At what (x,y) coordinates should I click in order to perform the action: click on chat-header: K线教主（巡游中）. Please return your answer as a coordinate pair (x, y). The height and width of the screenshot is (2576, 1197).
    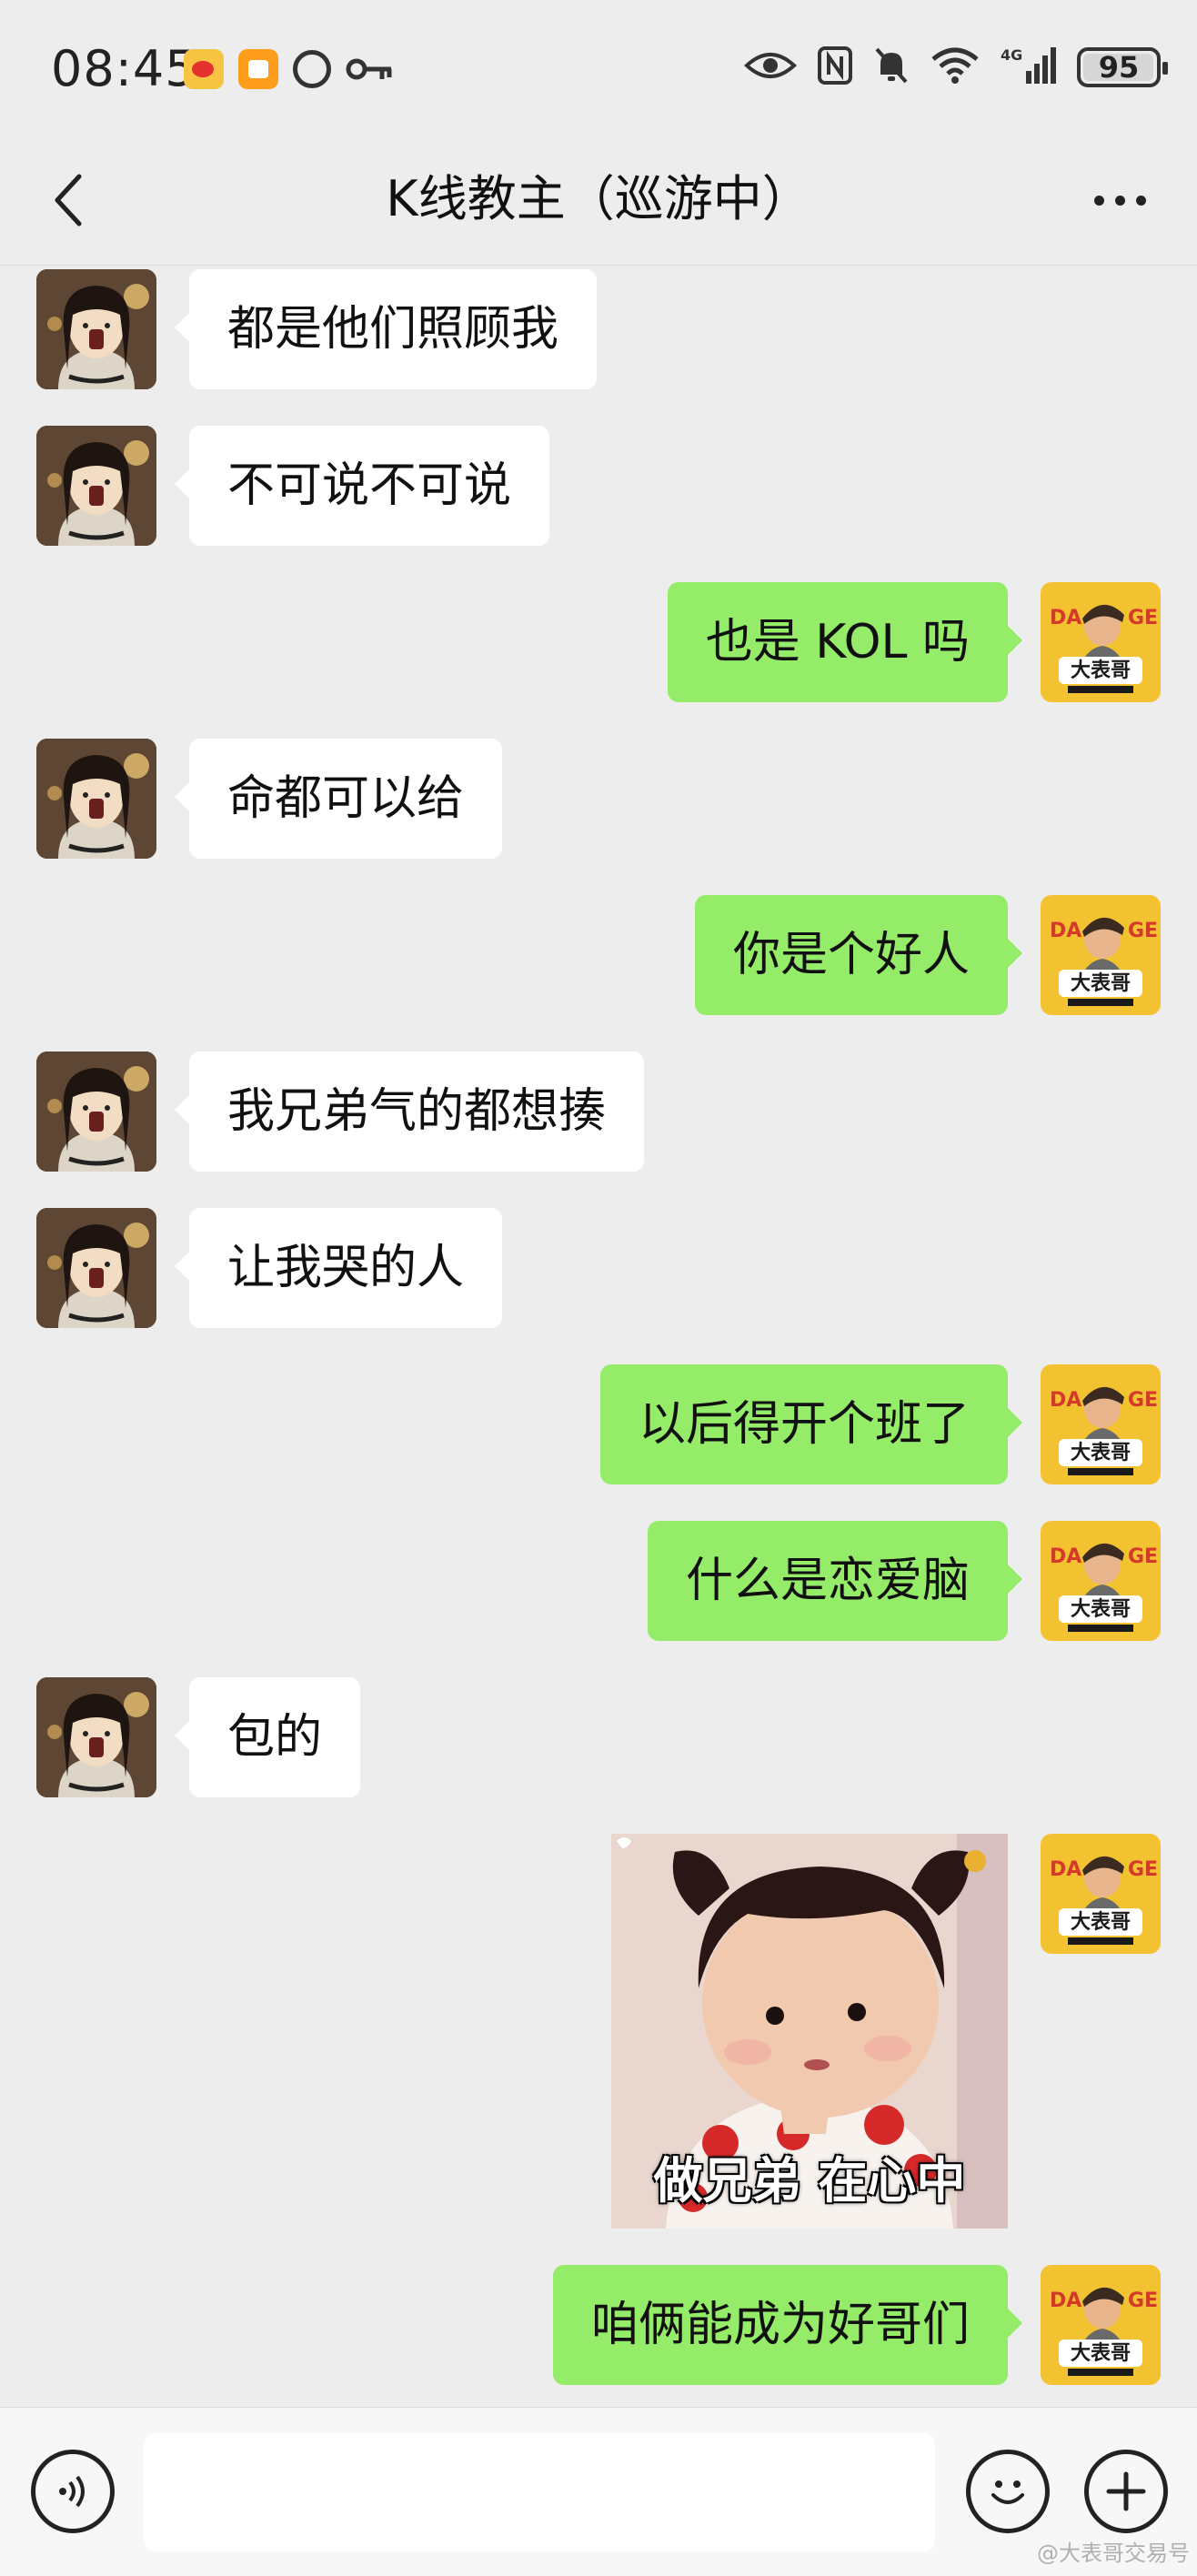
    Looking at the image, I should click on (598, 201).